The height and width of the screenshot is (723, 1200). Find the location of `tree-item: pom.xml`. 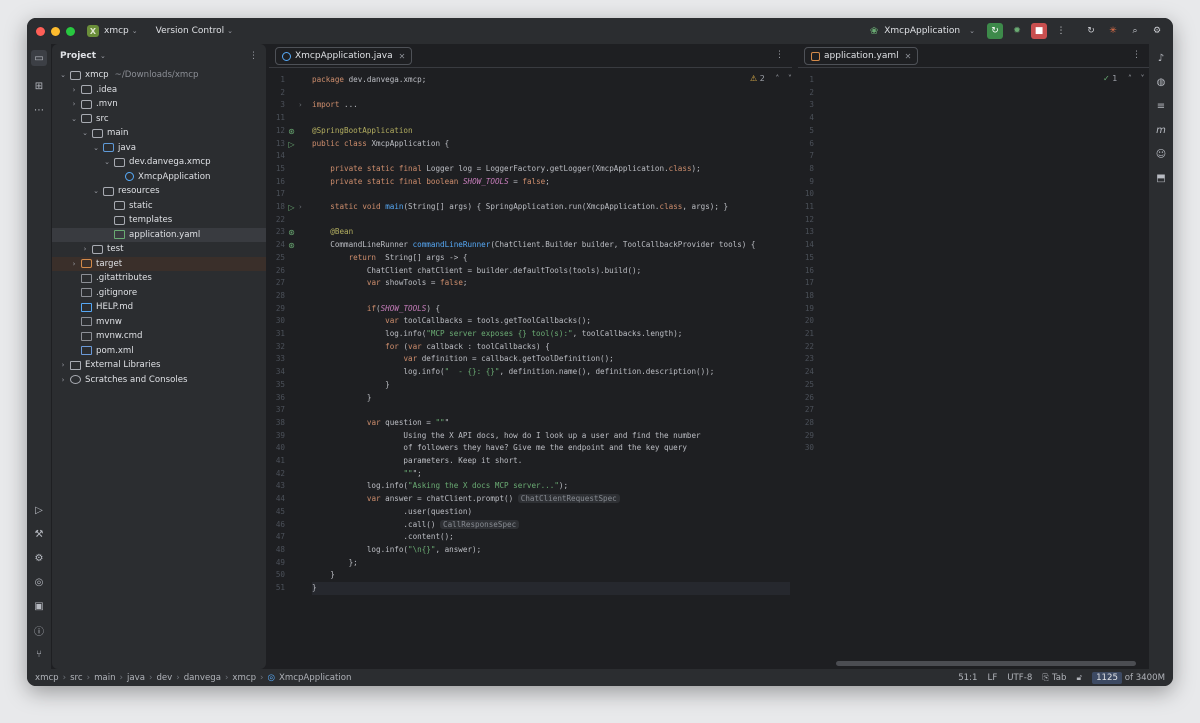

tree-item: pom.xml is located at coordinates (159, 351).